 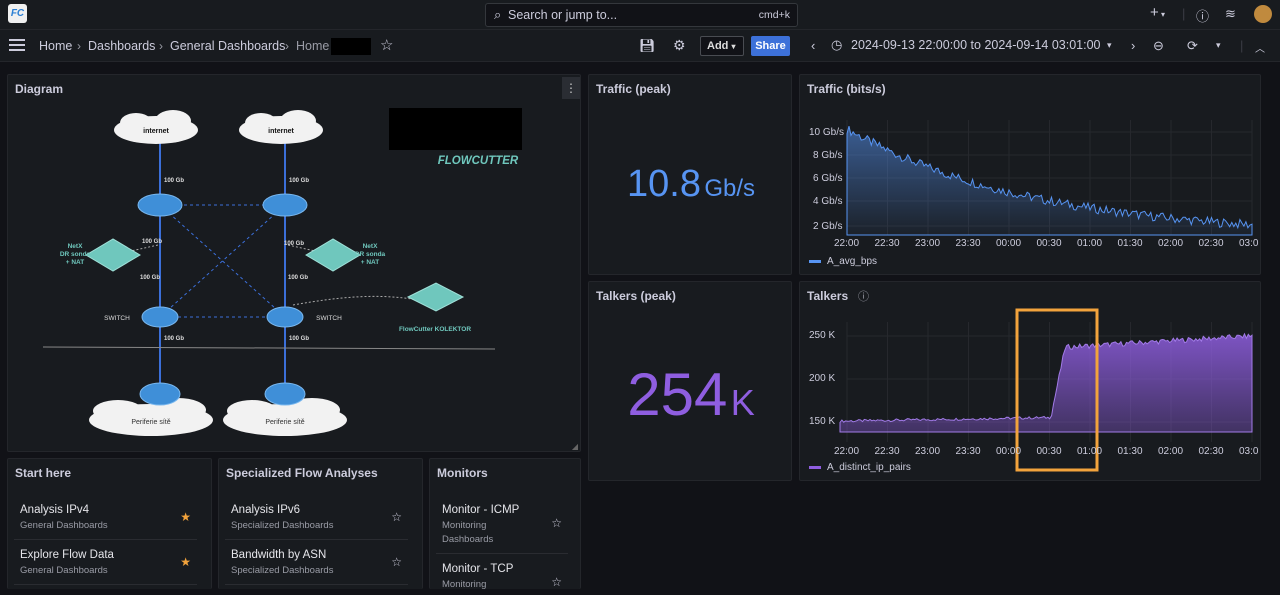 I want to click on list-item: Explore Flow Data General Dashboards ★, so click(x=105, y=563).